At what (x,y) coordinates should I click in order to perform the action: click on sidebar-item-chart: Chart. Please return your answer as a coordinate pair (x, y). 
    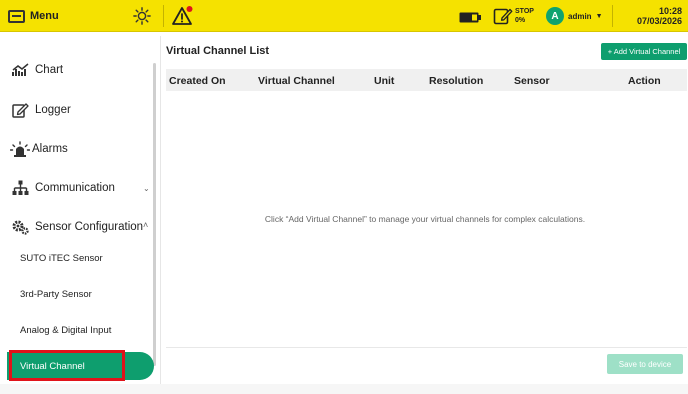
    Looking at the image, I should click on (37, 70).